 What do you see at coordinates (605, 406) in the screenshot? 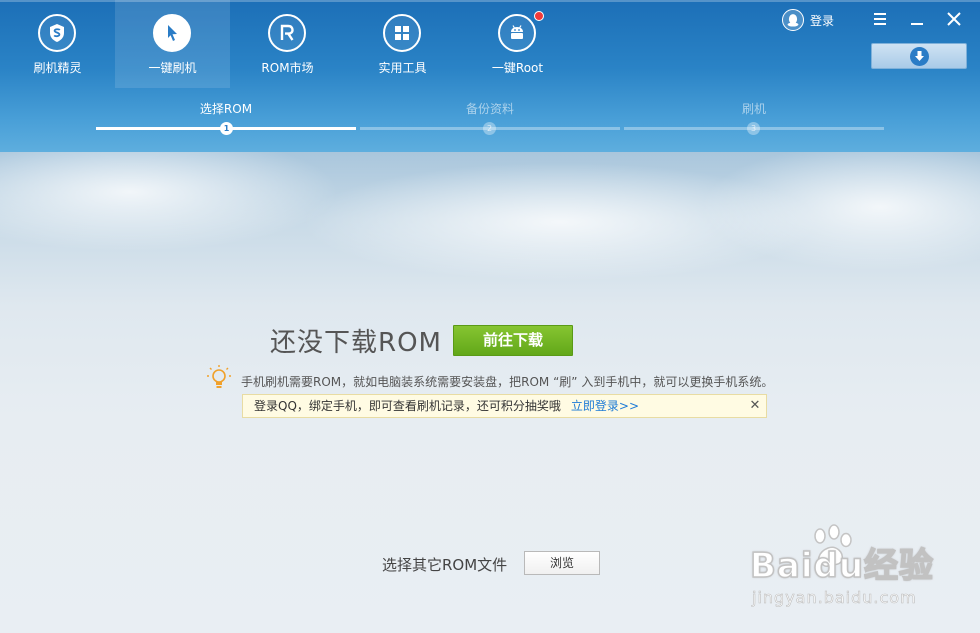
I see `login-now-link: 立即登录>>` at bounding box center [605, 406].